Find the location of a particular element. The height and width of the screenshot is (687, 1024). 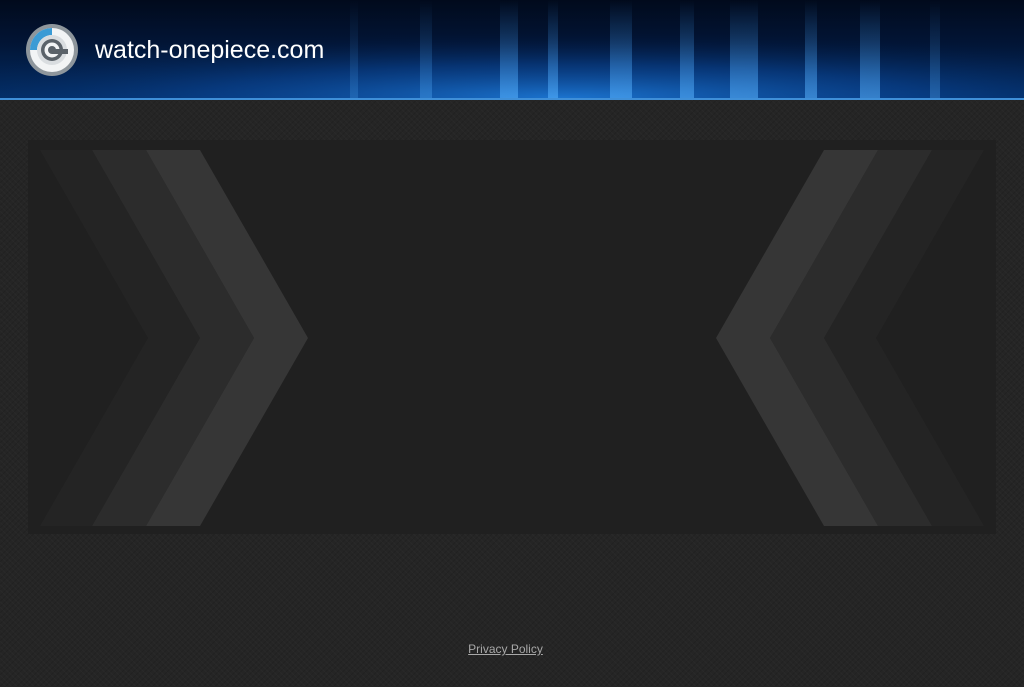

chevron-left-stripes-icon is located at coordinates (850, 338).